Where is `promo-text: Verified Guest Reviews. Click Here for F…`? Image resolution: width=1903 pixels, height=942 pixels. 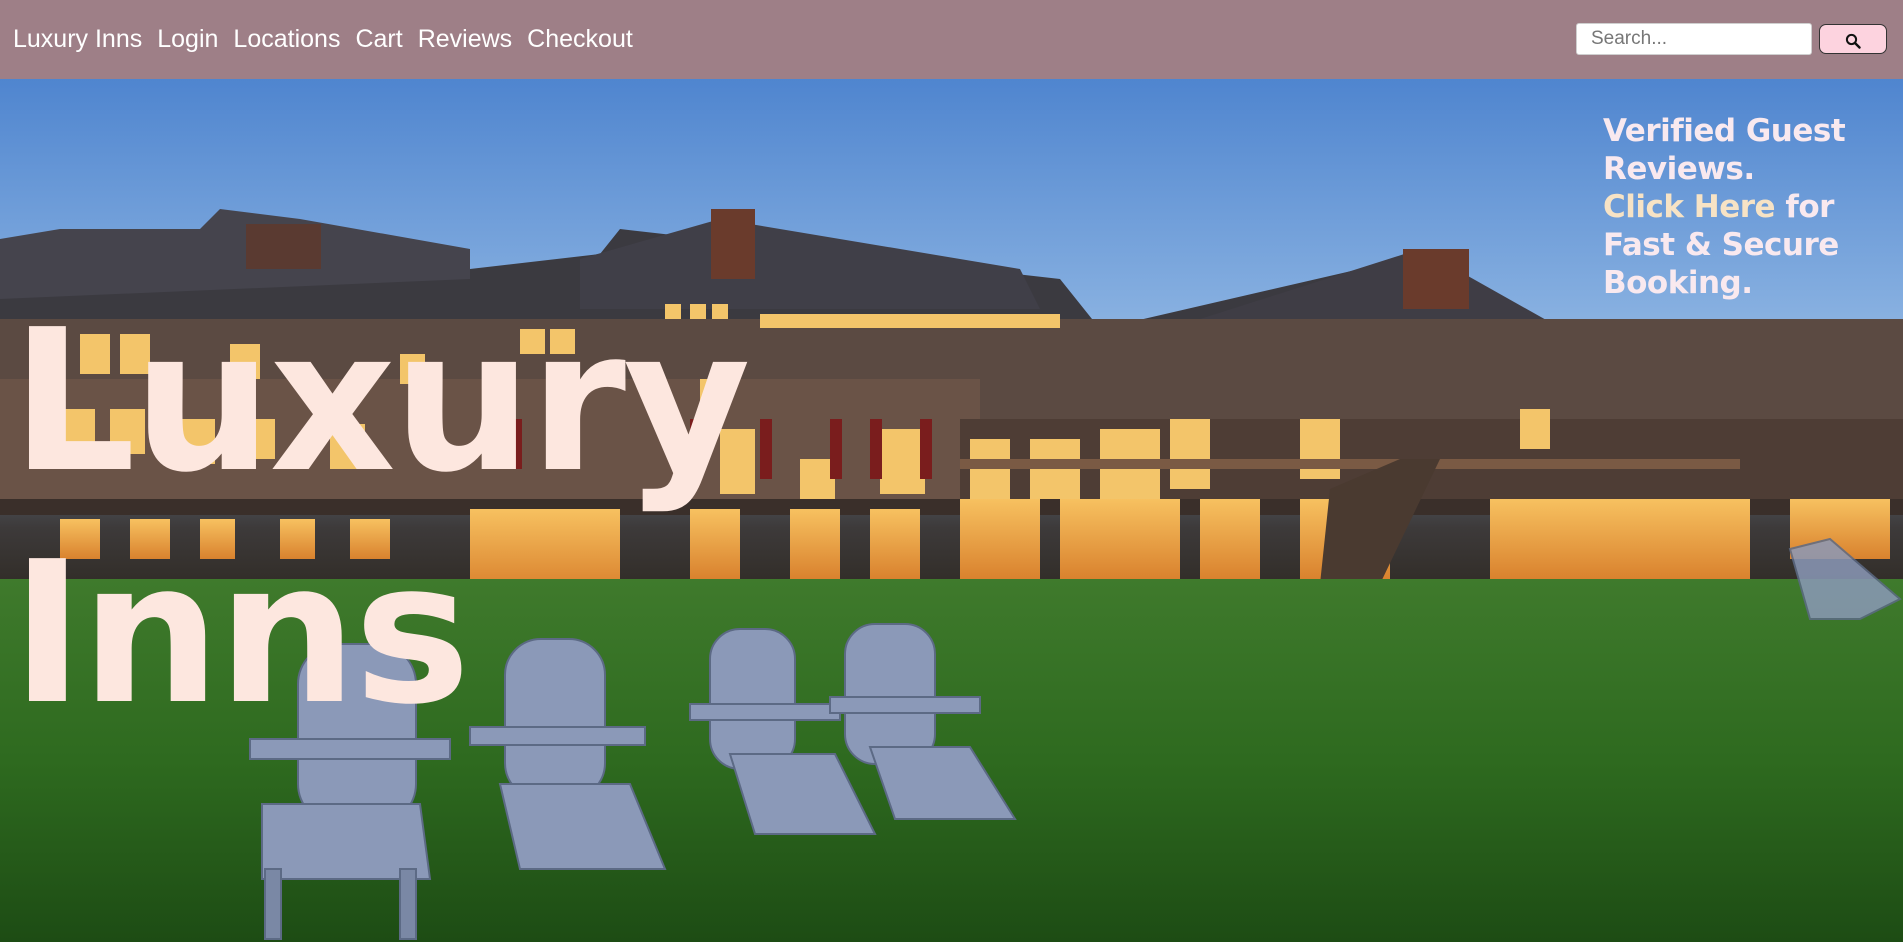 promo-text: Verified Guest Reviews. Click Here for F… is located at coordinates (1753, 207).